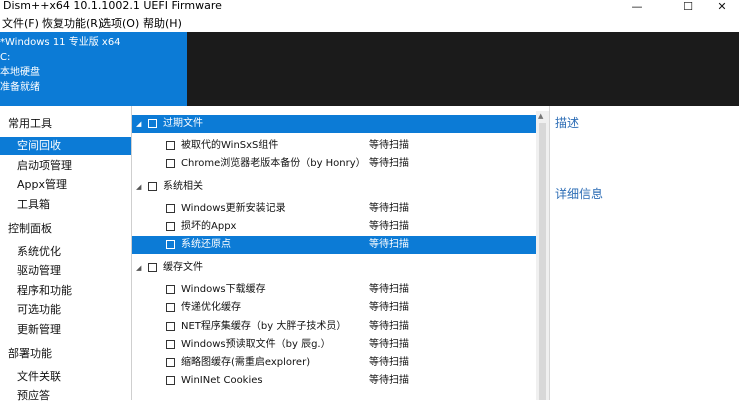 Image resolution: width=739 pixels, height=405 pixels. What do you see at coordinates (44, 290) in the screenshot?
I see `sidebar-item-label: 程序和功能` at bounding box center [44, 290].